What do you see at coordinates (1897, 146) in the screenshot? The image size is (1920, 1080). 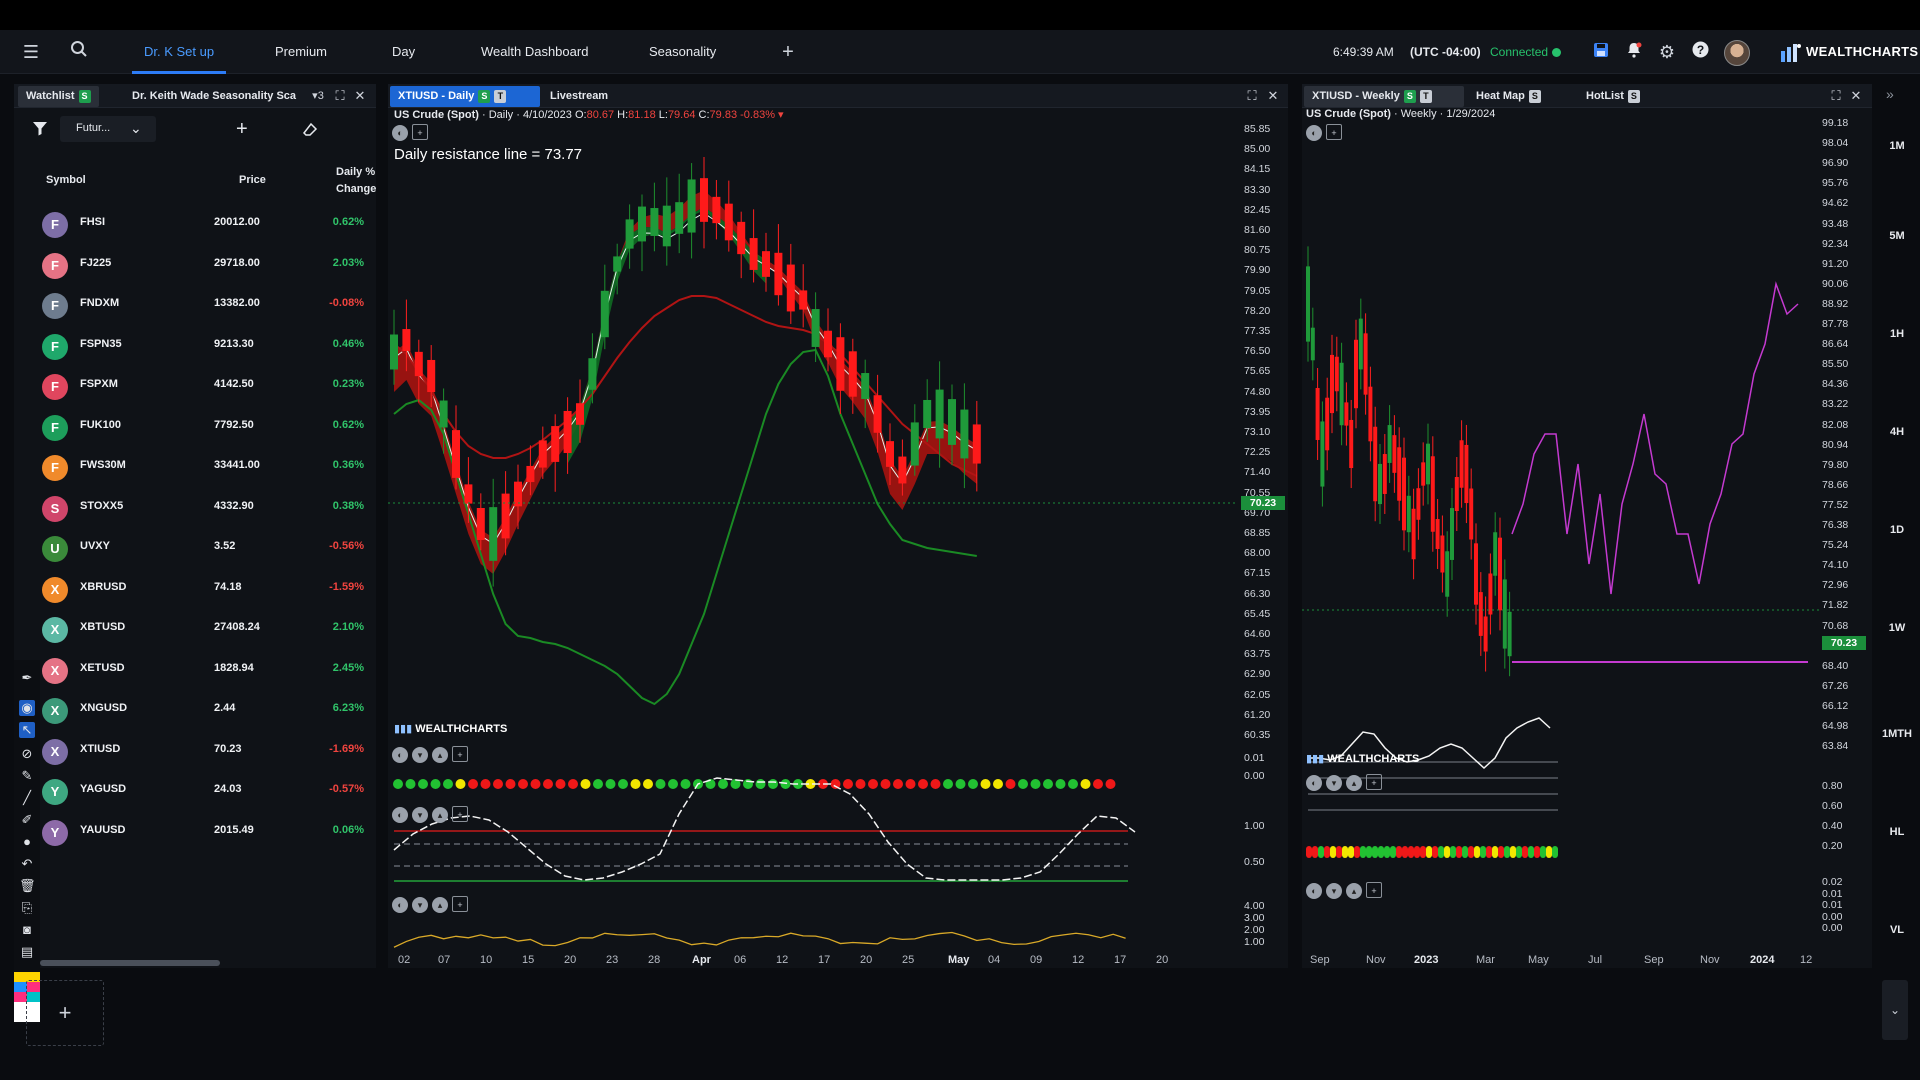 I see `timeframe-1m: 1M` at bounding box center [1897, 146].